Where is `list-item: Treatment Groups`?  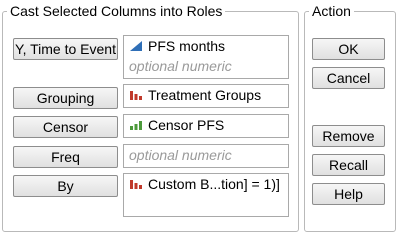
list-item: Treatment Groups is located at coordinates (206, 95).